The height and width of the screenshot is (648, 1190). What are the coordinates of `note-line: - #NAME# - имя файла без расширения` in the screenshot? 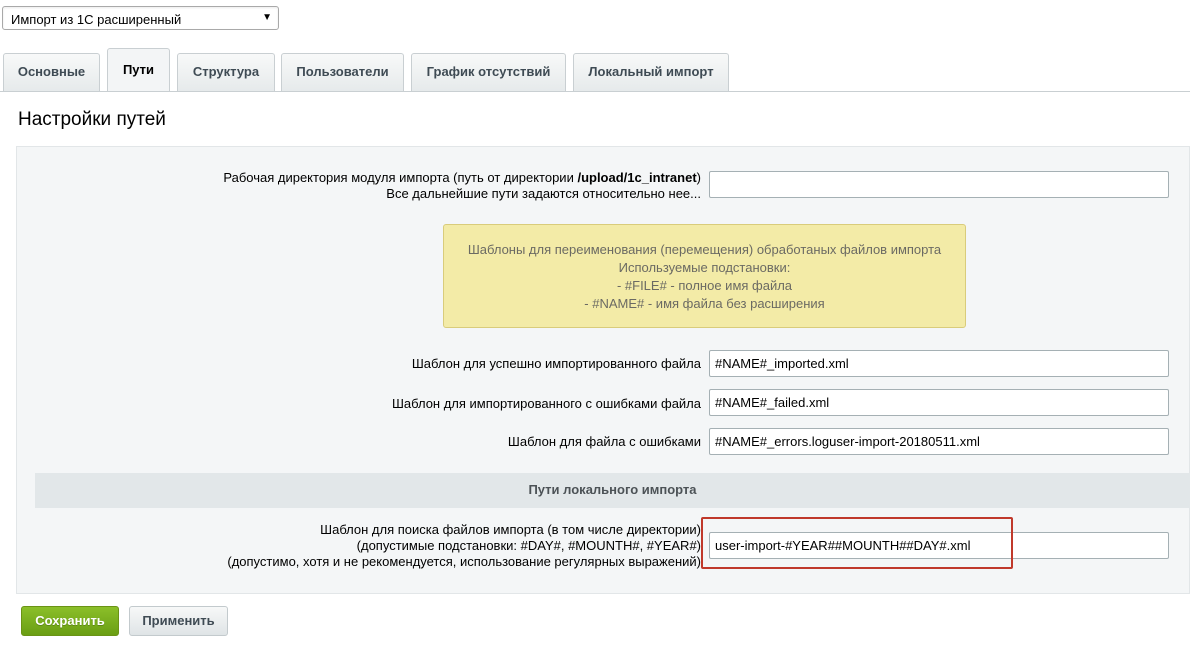 It's located at (704, 303).